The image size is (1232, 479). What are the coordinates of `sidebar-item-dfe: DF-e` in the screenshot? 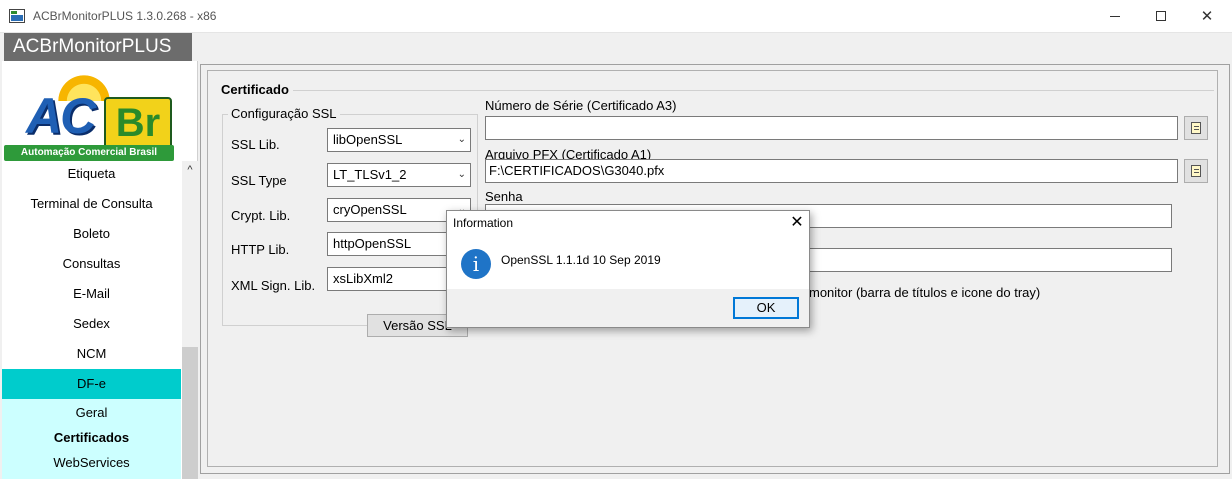 It's located at (91, 384).